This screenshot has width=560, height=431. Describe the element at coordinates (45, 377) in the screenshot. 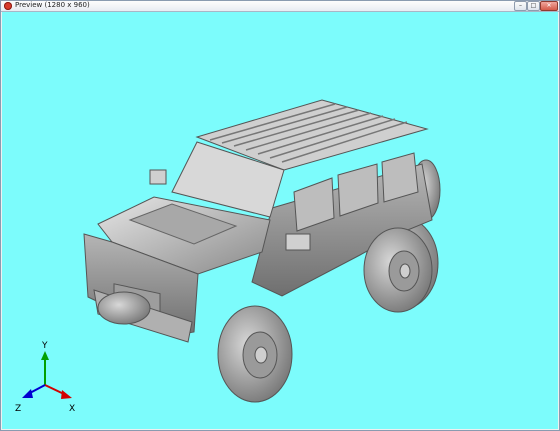

I see `axis-gizmo: Y X Z` at that location.